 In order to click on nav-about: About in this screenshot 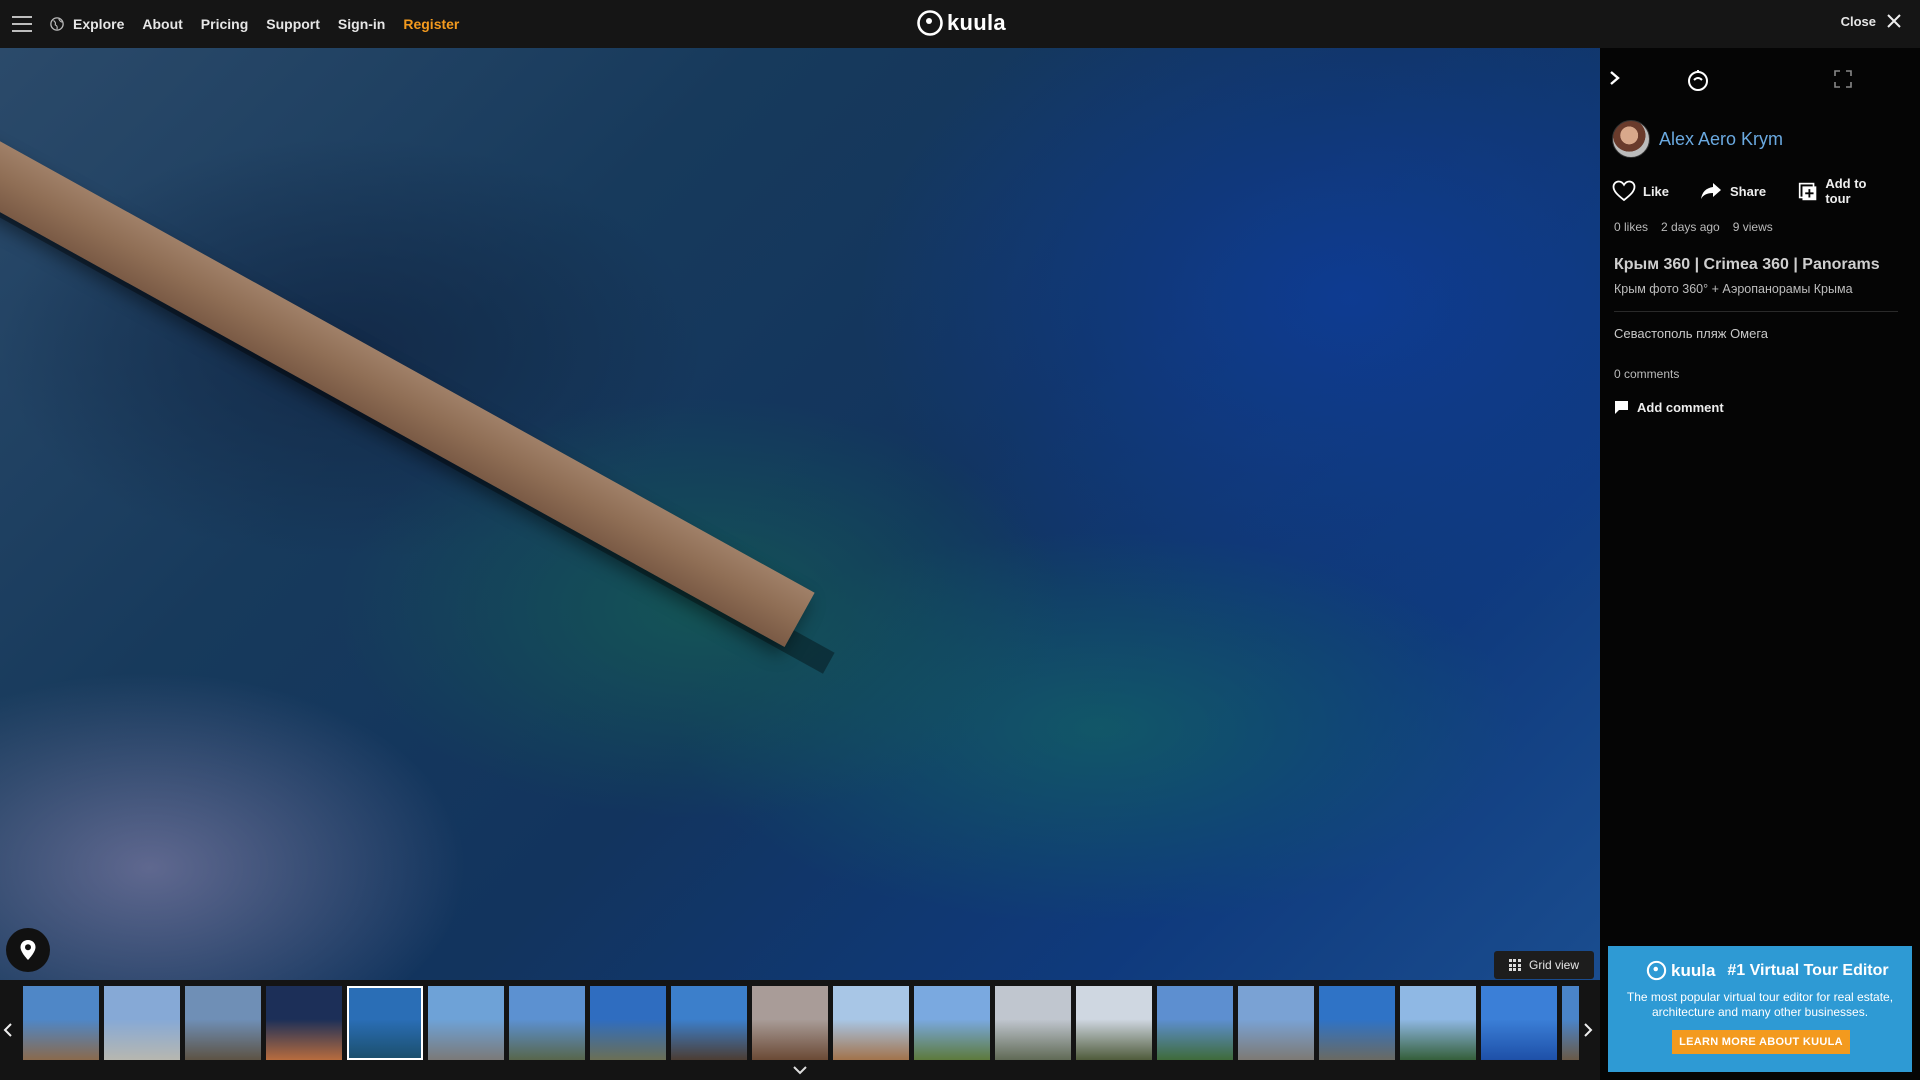, I will do `click(162, 24)`.